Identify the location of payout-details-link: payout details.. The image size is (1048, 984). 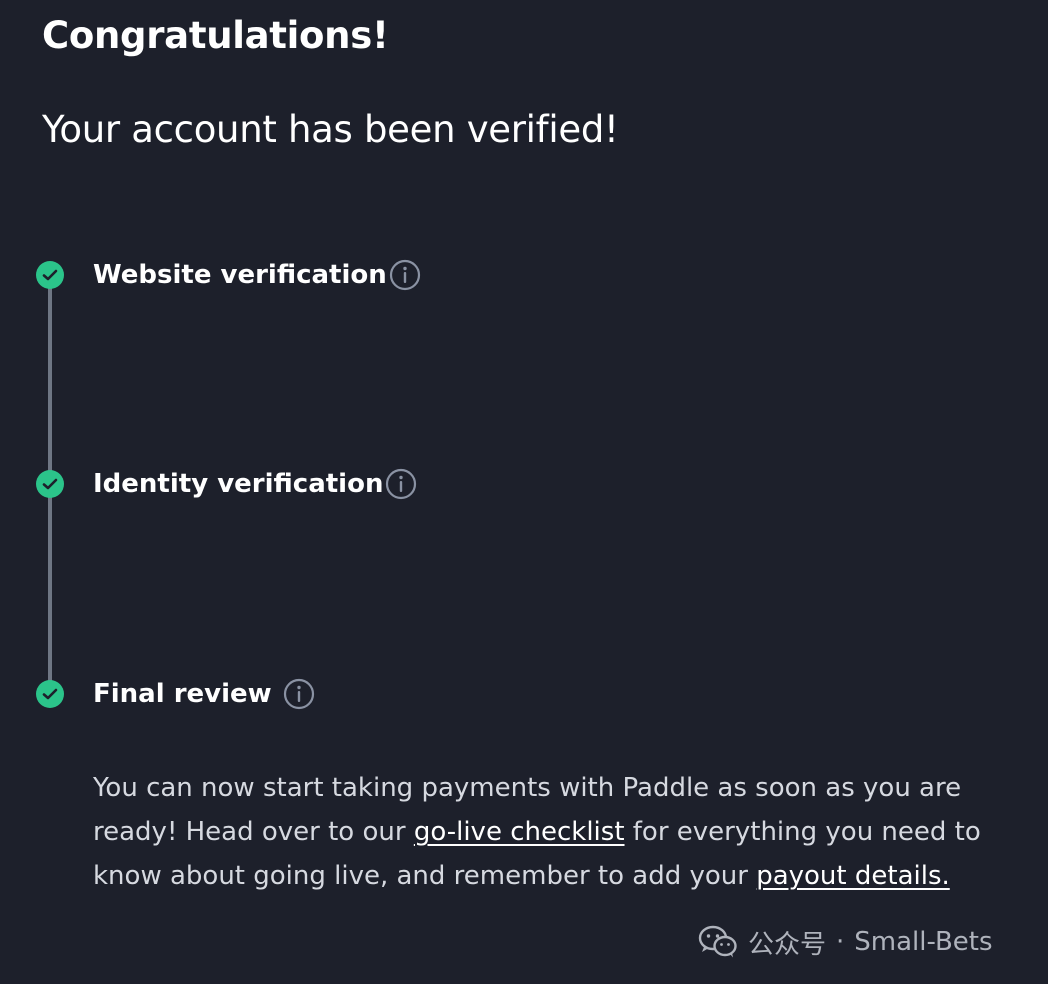
(853, 876).